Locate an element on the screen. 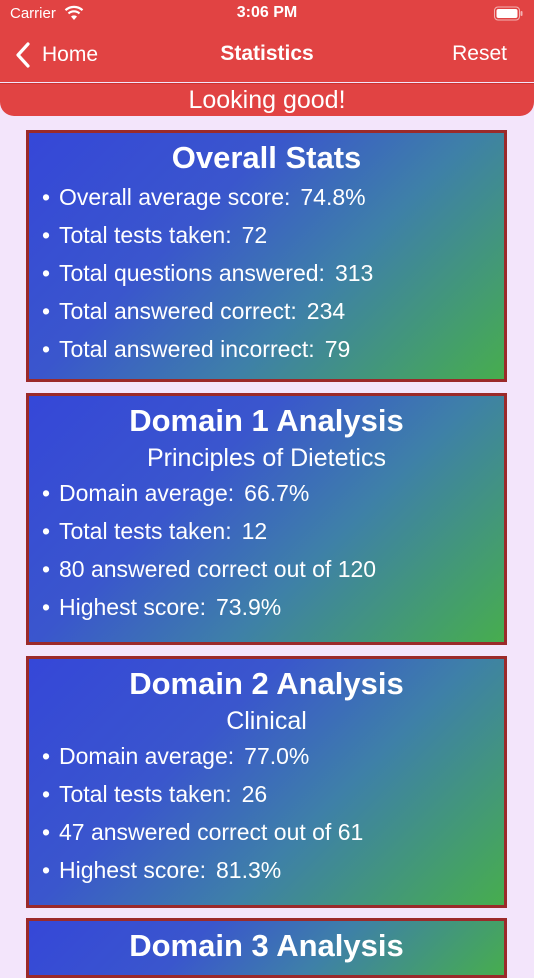 The width and height of the screenshot is (534, 978). stat-total-correct: • Total answered correct: 234 is located at coordinates (194, 311).